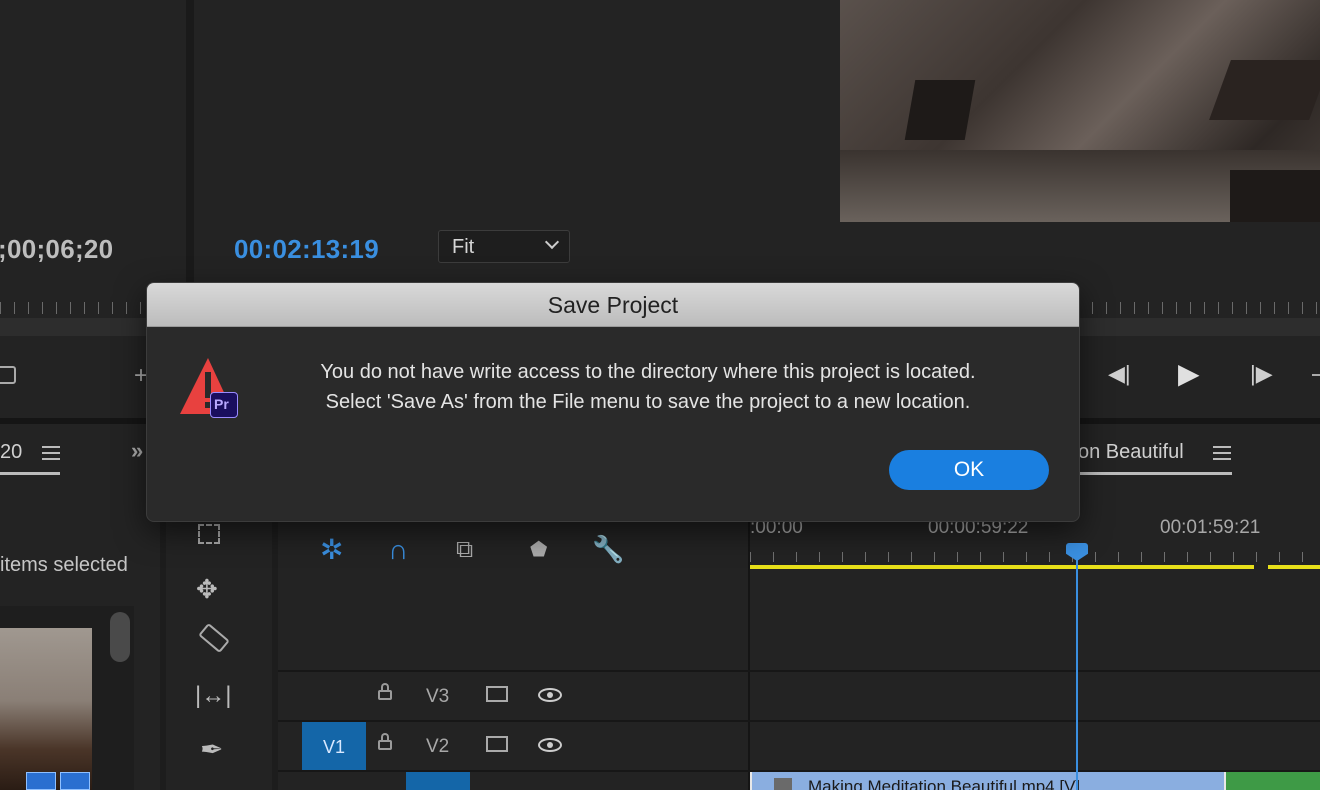  I want to click on project-tab-underline, so click(30, 473).